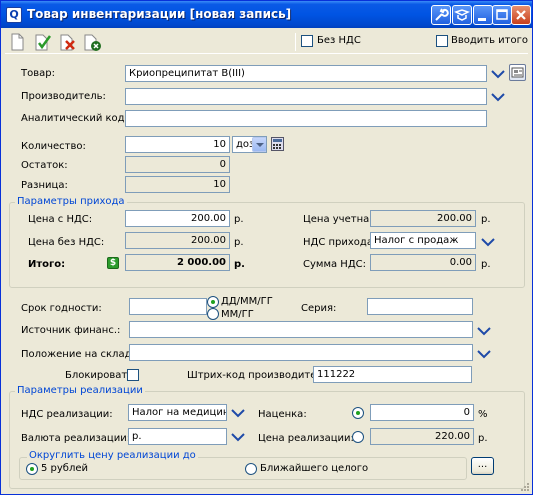  What do you see at coordinates (14, 15) in the screenshot?
I see `app-icon: Q` at bounding box center [14, 15].